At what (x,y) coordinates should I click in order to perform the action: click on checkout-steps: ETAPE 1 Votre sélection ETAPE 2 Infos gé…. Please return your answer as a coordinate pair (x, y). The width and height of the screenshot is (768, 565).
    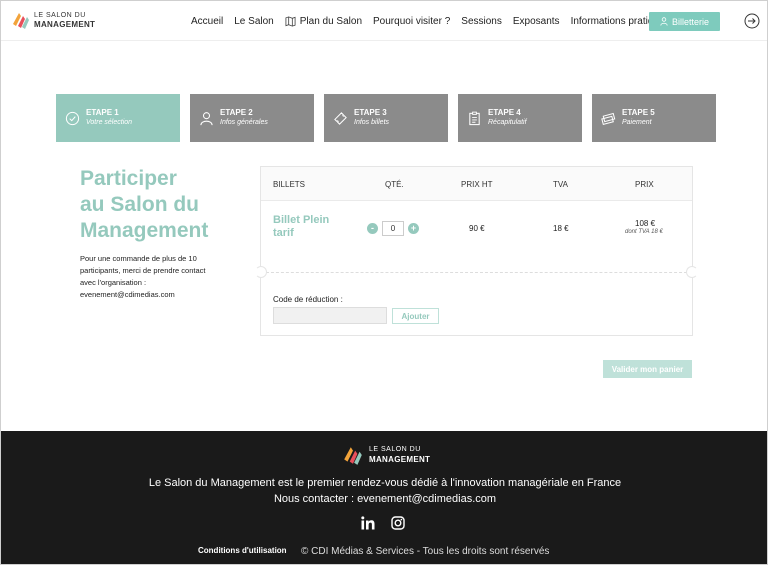
    Looking at the image, I should click on (386, 118).